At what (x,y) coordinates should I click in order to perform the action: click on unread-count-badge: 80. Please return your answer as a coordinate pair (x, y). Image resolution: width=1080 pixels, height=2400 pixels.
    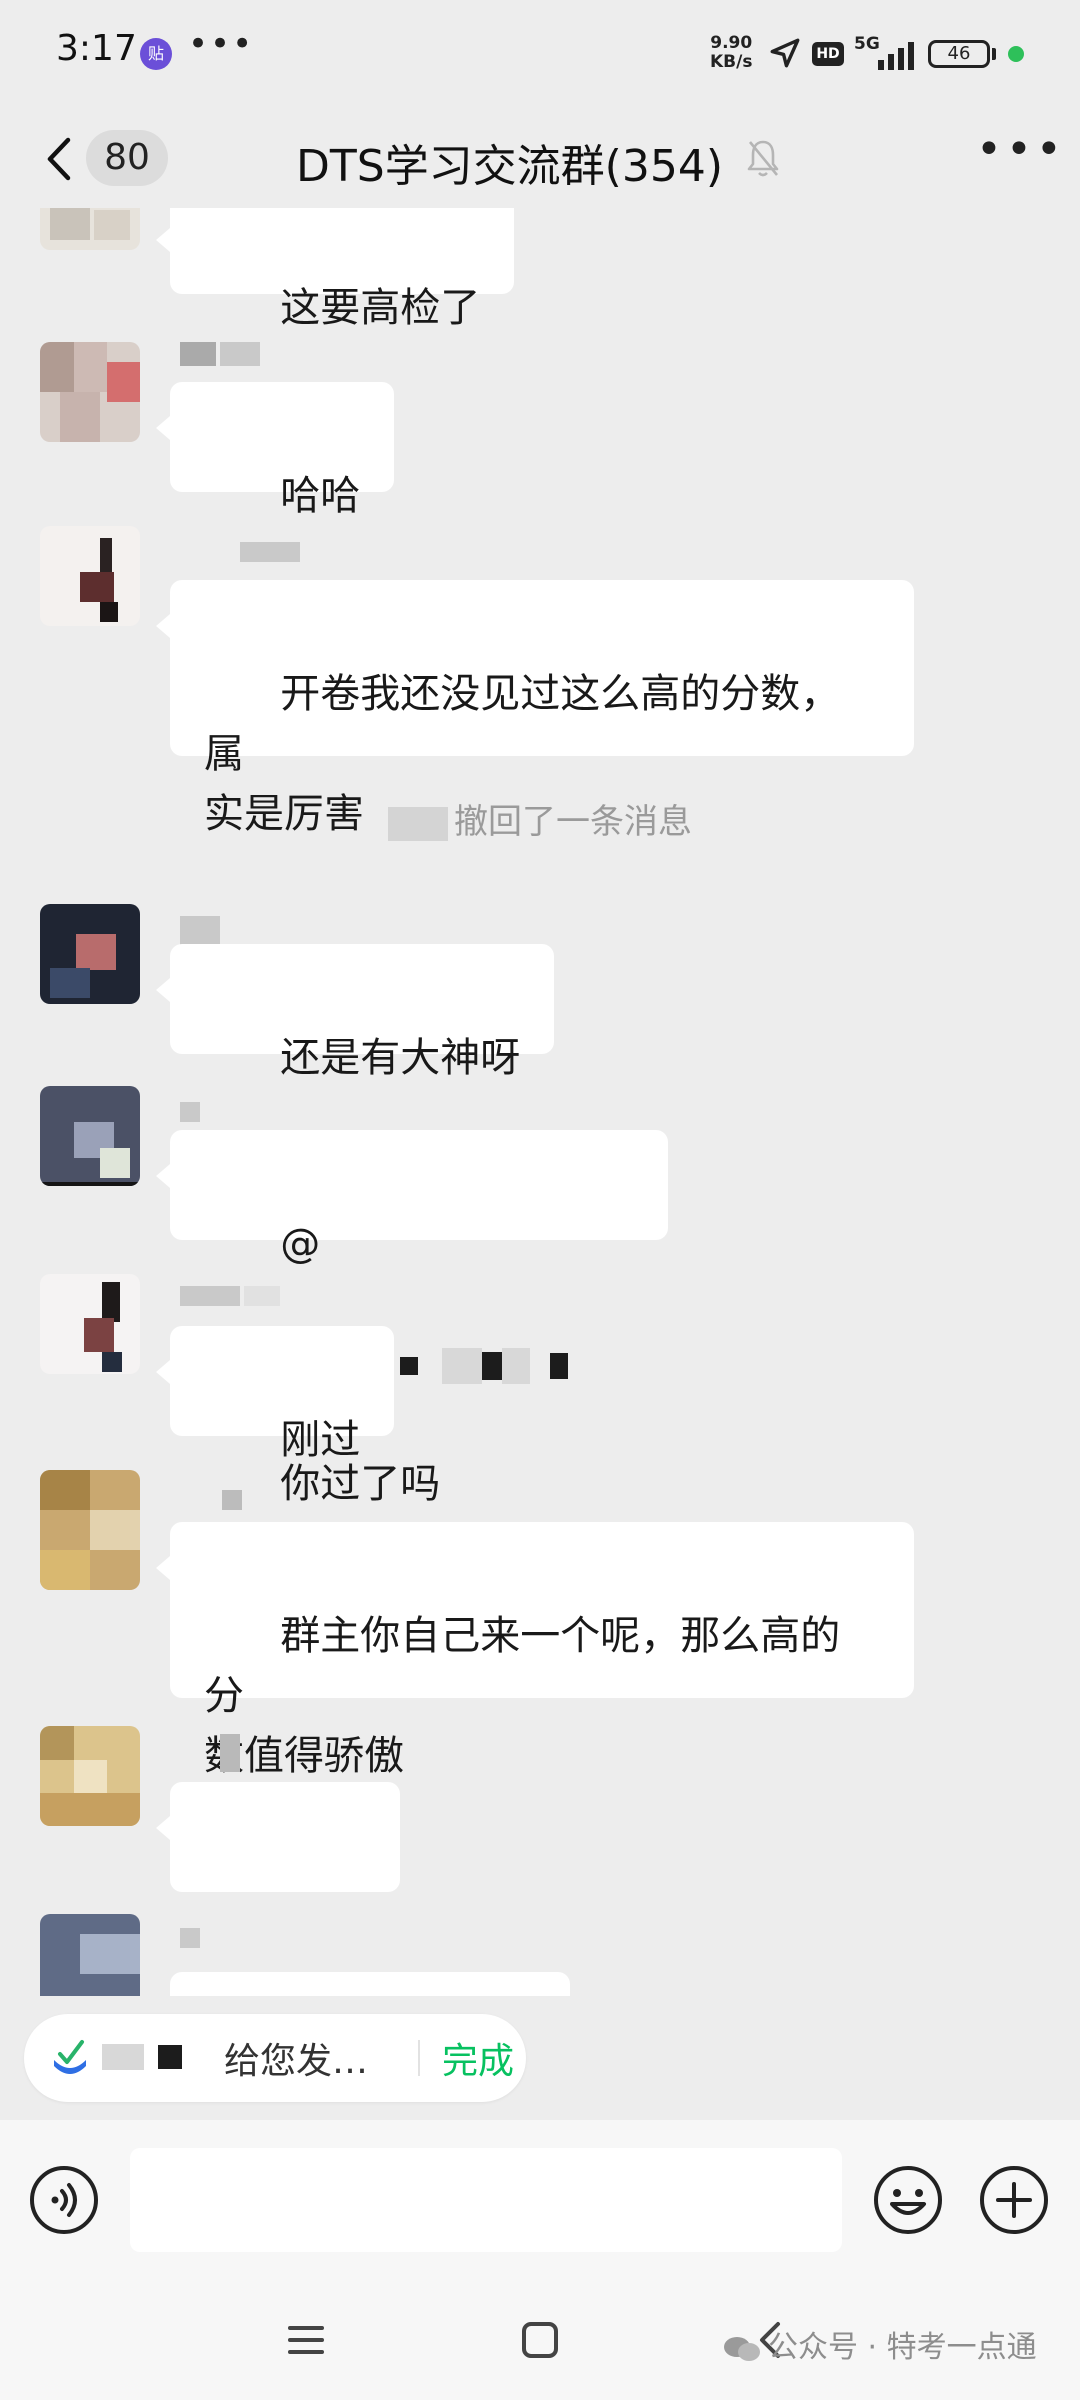
    Looking at the image, I should click on (127, 158).